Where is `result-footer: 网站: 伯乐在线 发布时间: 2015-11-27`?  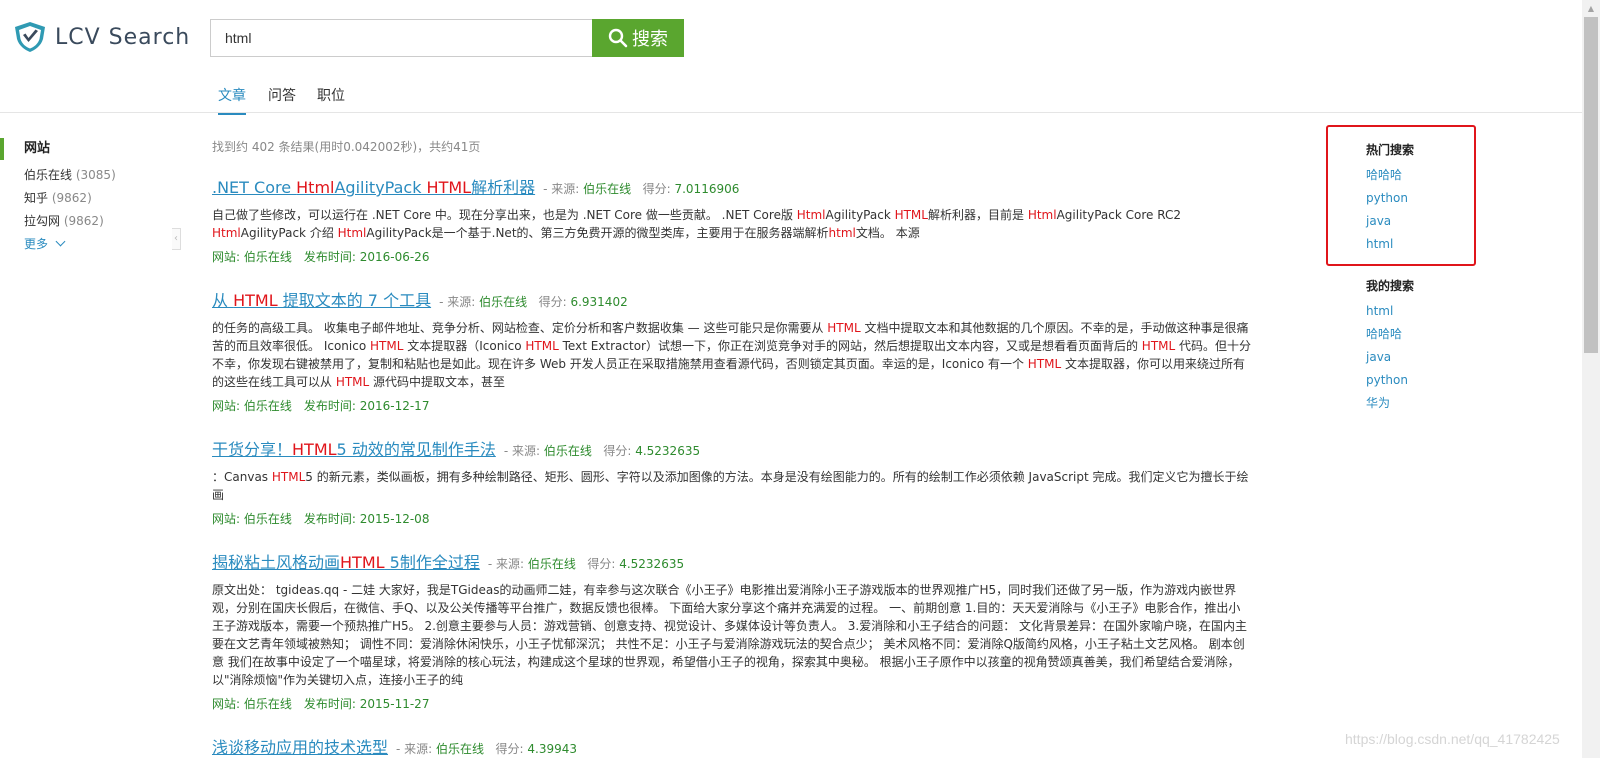 result-footer: 网站: 伯乐在线 发布时间: 2015-11-27 is located at coordinates (732, 703).